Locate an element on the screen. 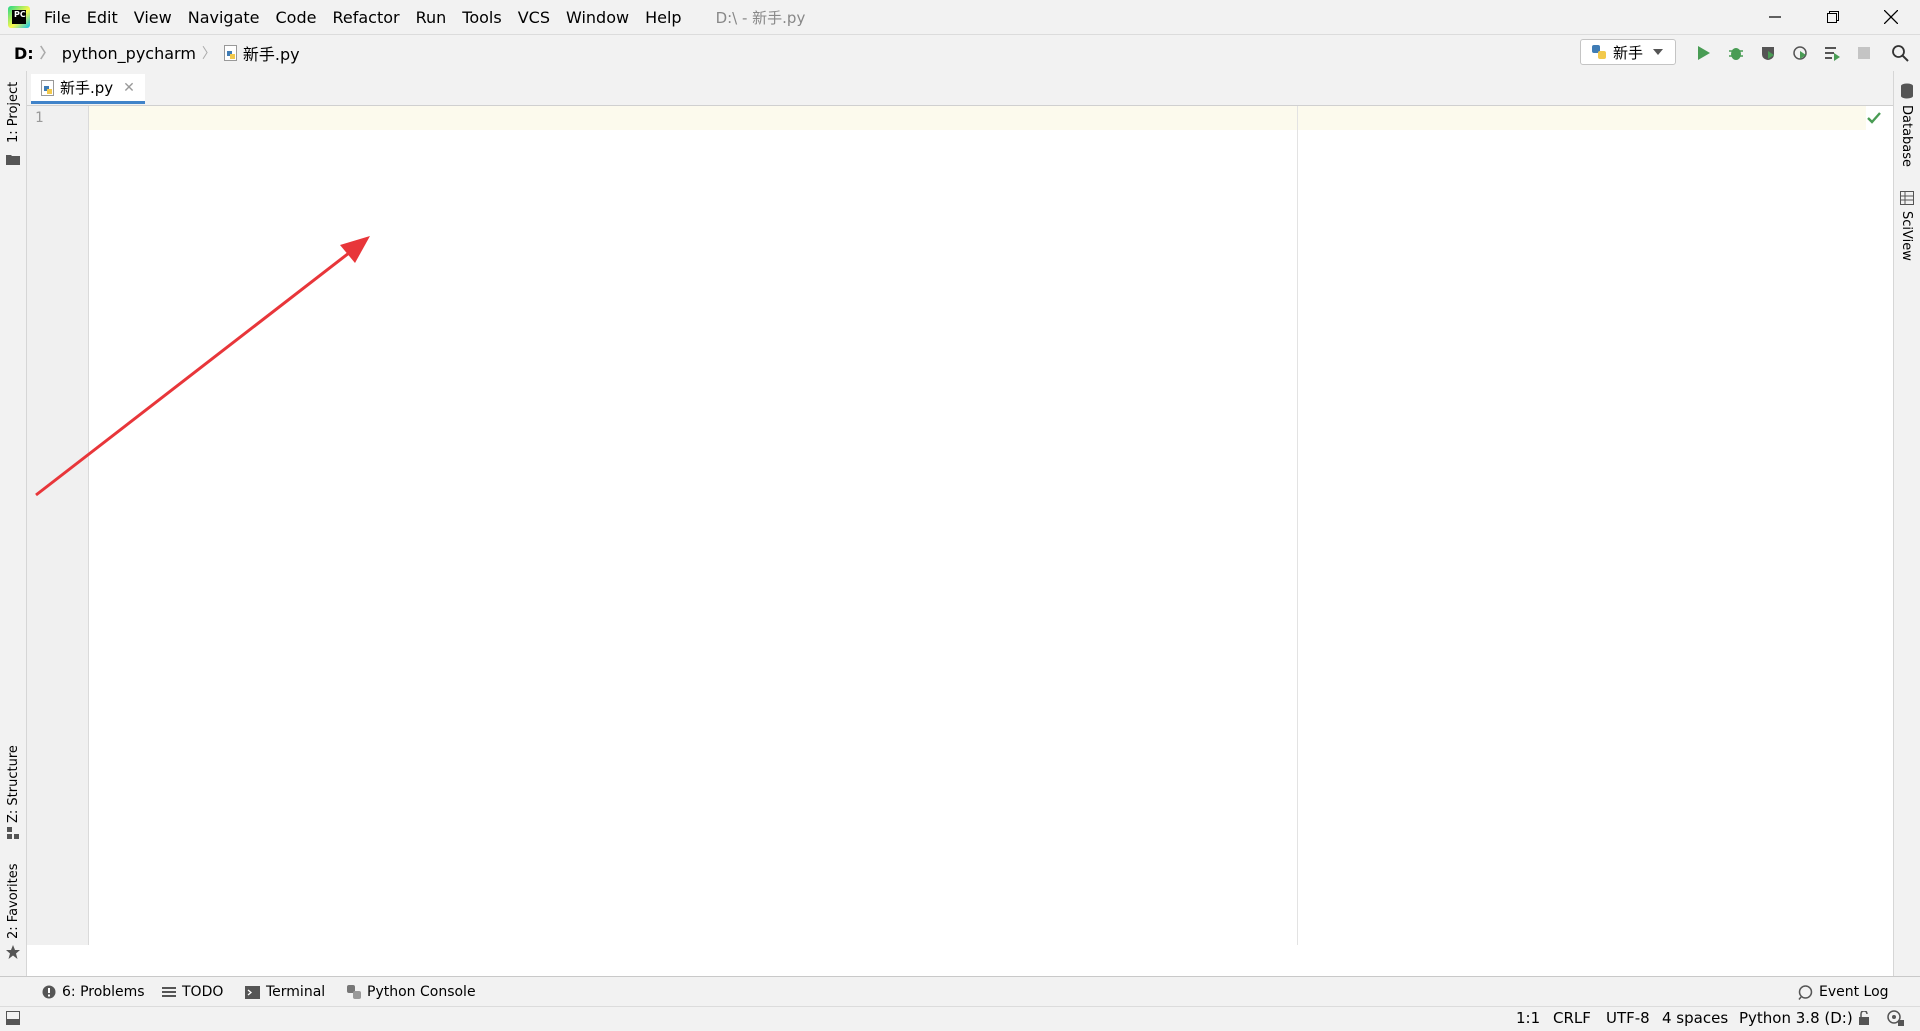 Image resolution: width=1920 pixels, height=1031 pixels. menu-code: Code is located at coordinates (296, 17).